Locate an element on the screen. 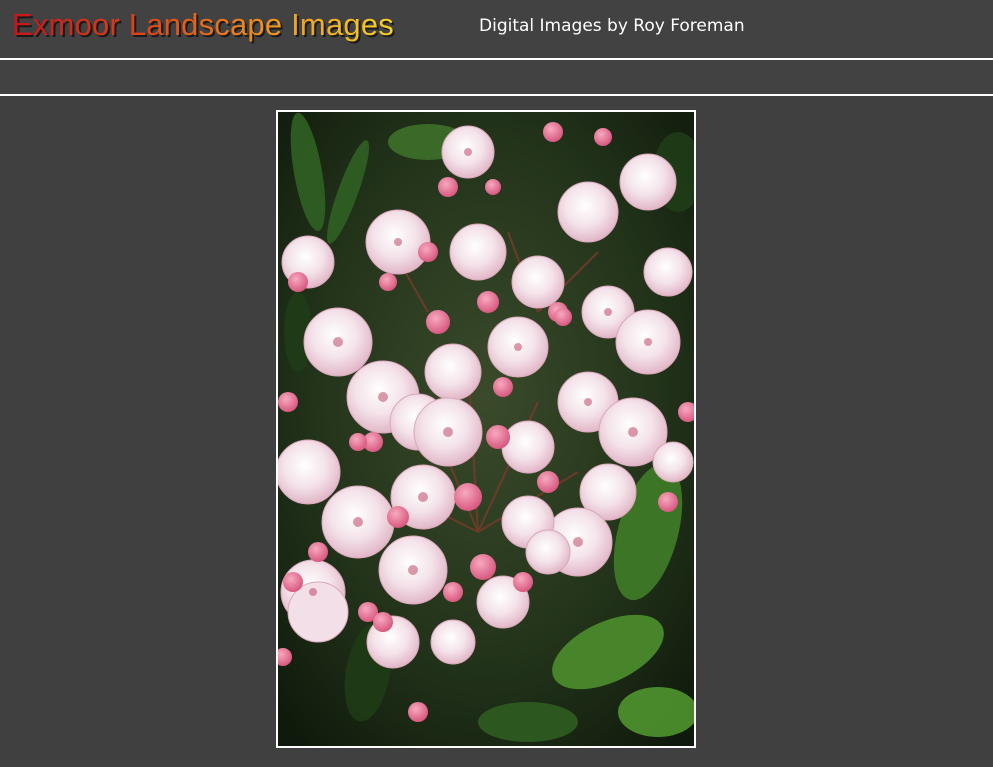 This screenshot has width=993, height=767. site-subtitle: Digital Images by Roy Foreman is located at coordinates (612, 26).